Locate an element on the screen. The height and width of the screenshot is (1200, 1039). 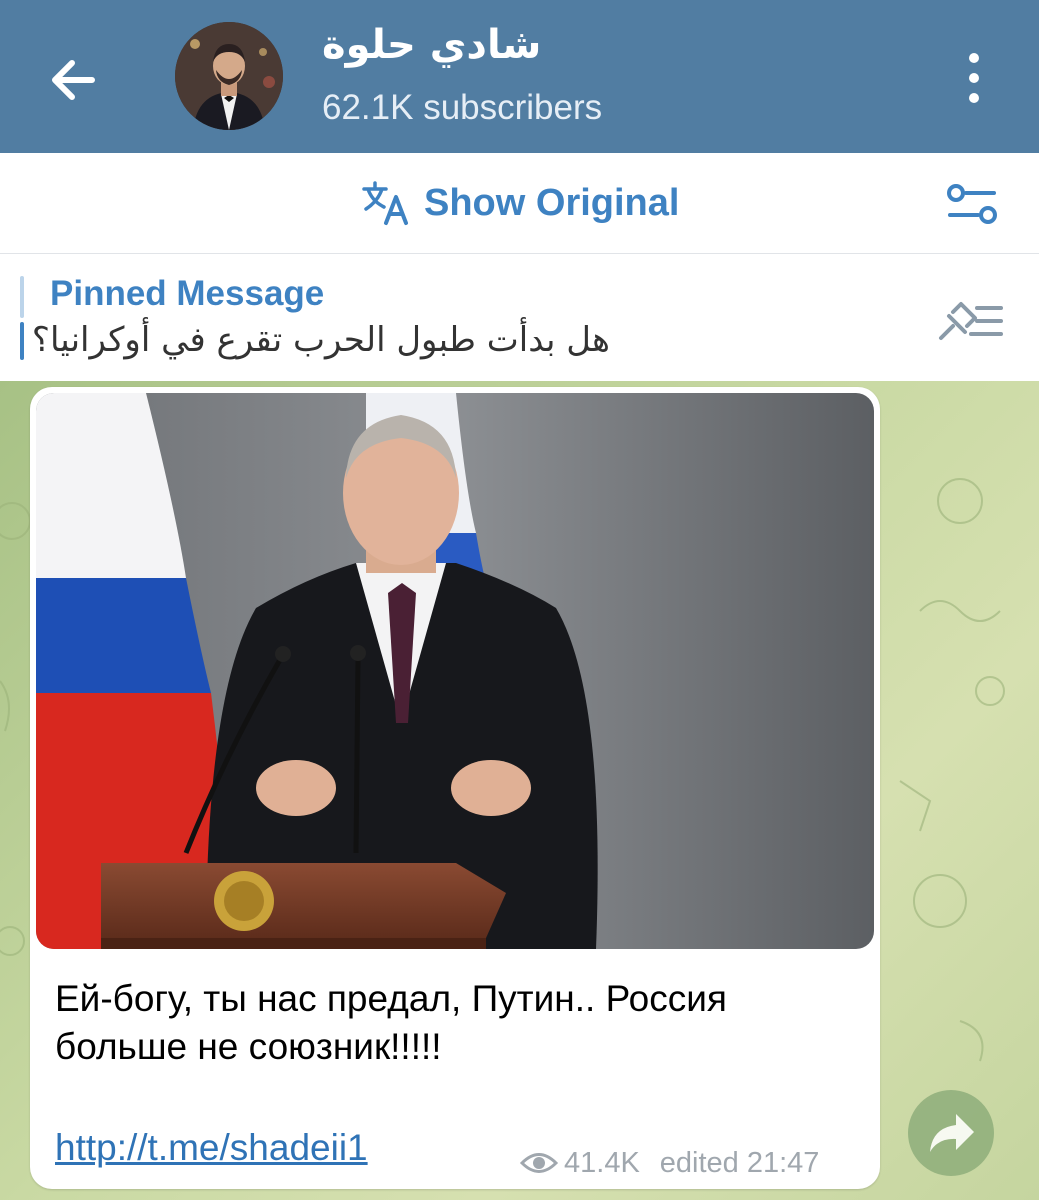
edited-time: edited 21:47 is located at coordinates (739, 1162).